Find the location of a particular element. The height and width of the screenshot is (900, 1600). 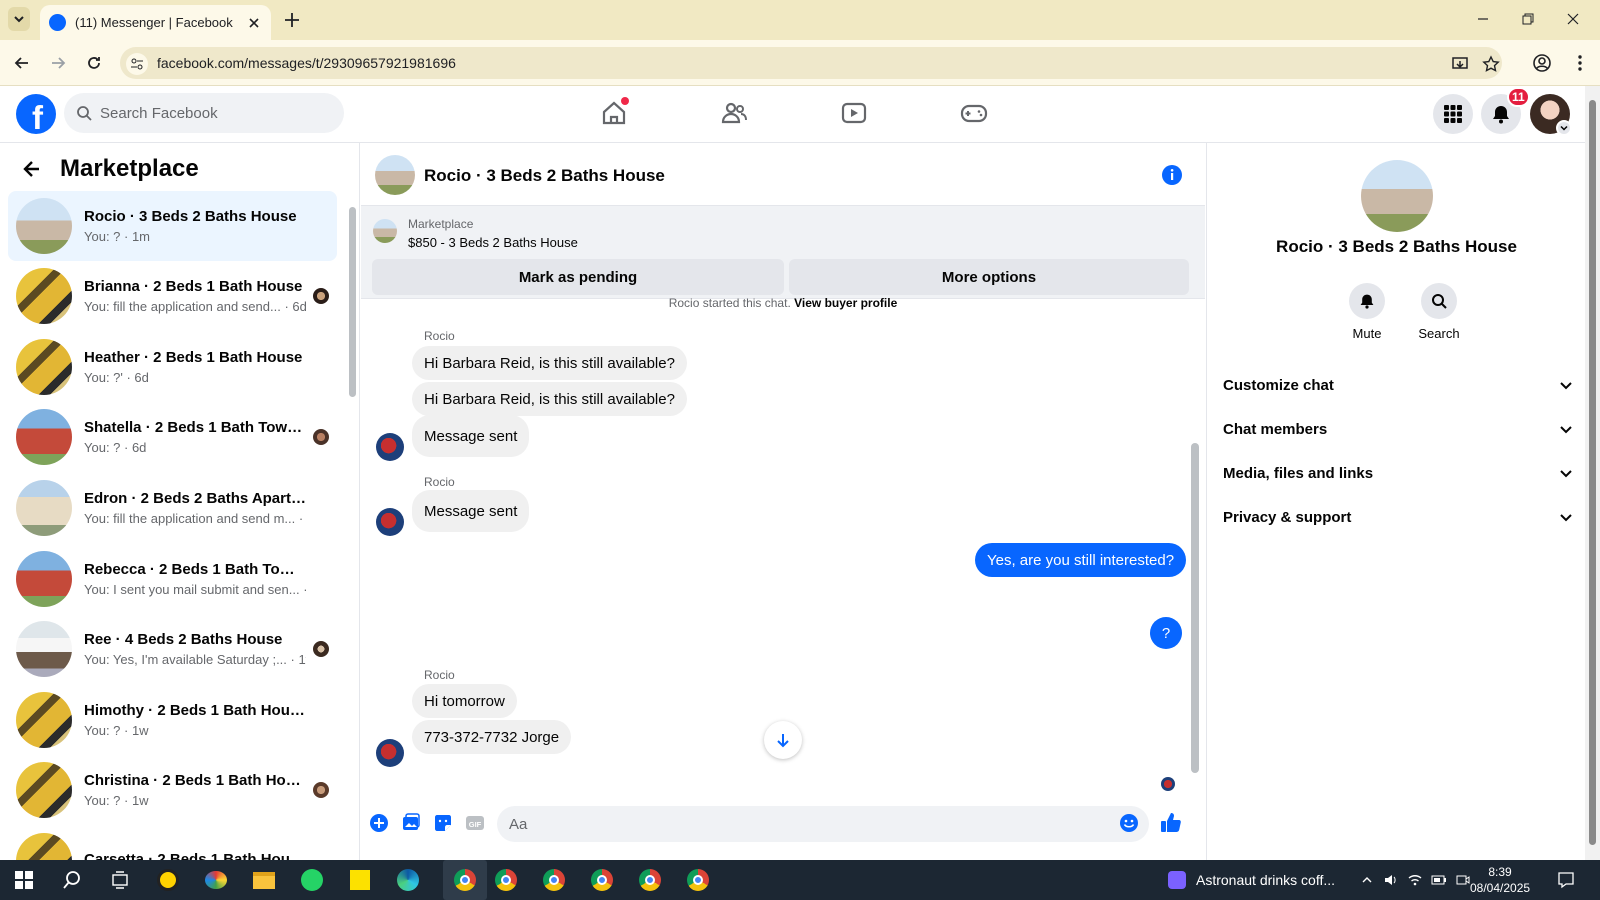

restore-icon is located at coordinates (1528, 19).